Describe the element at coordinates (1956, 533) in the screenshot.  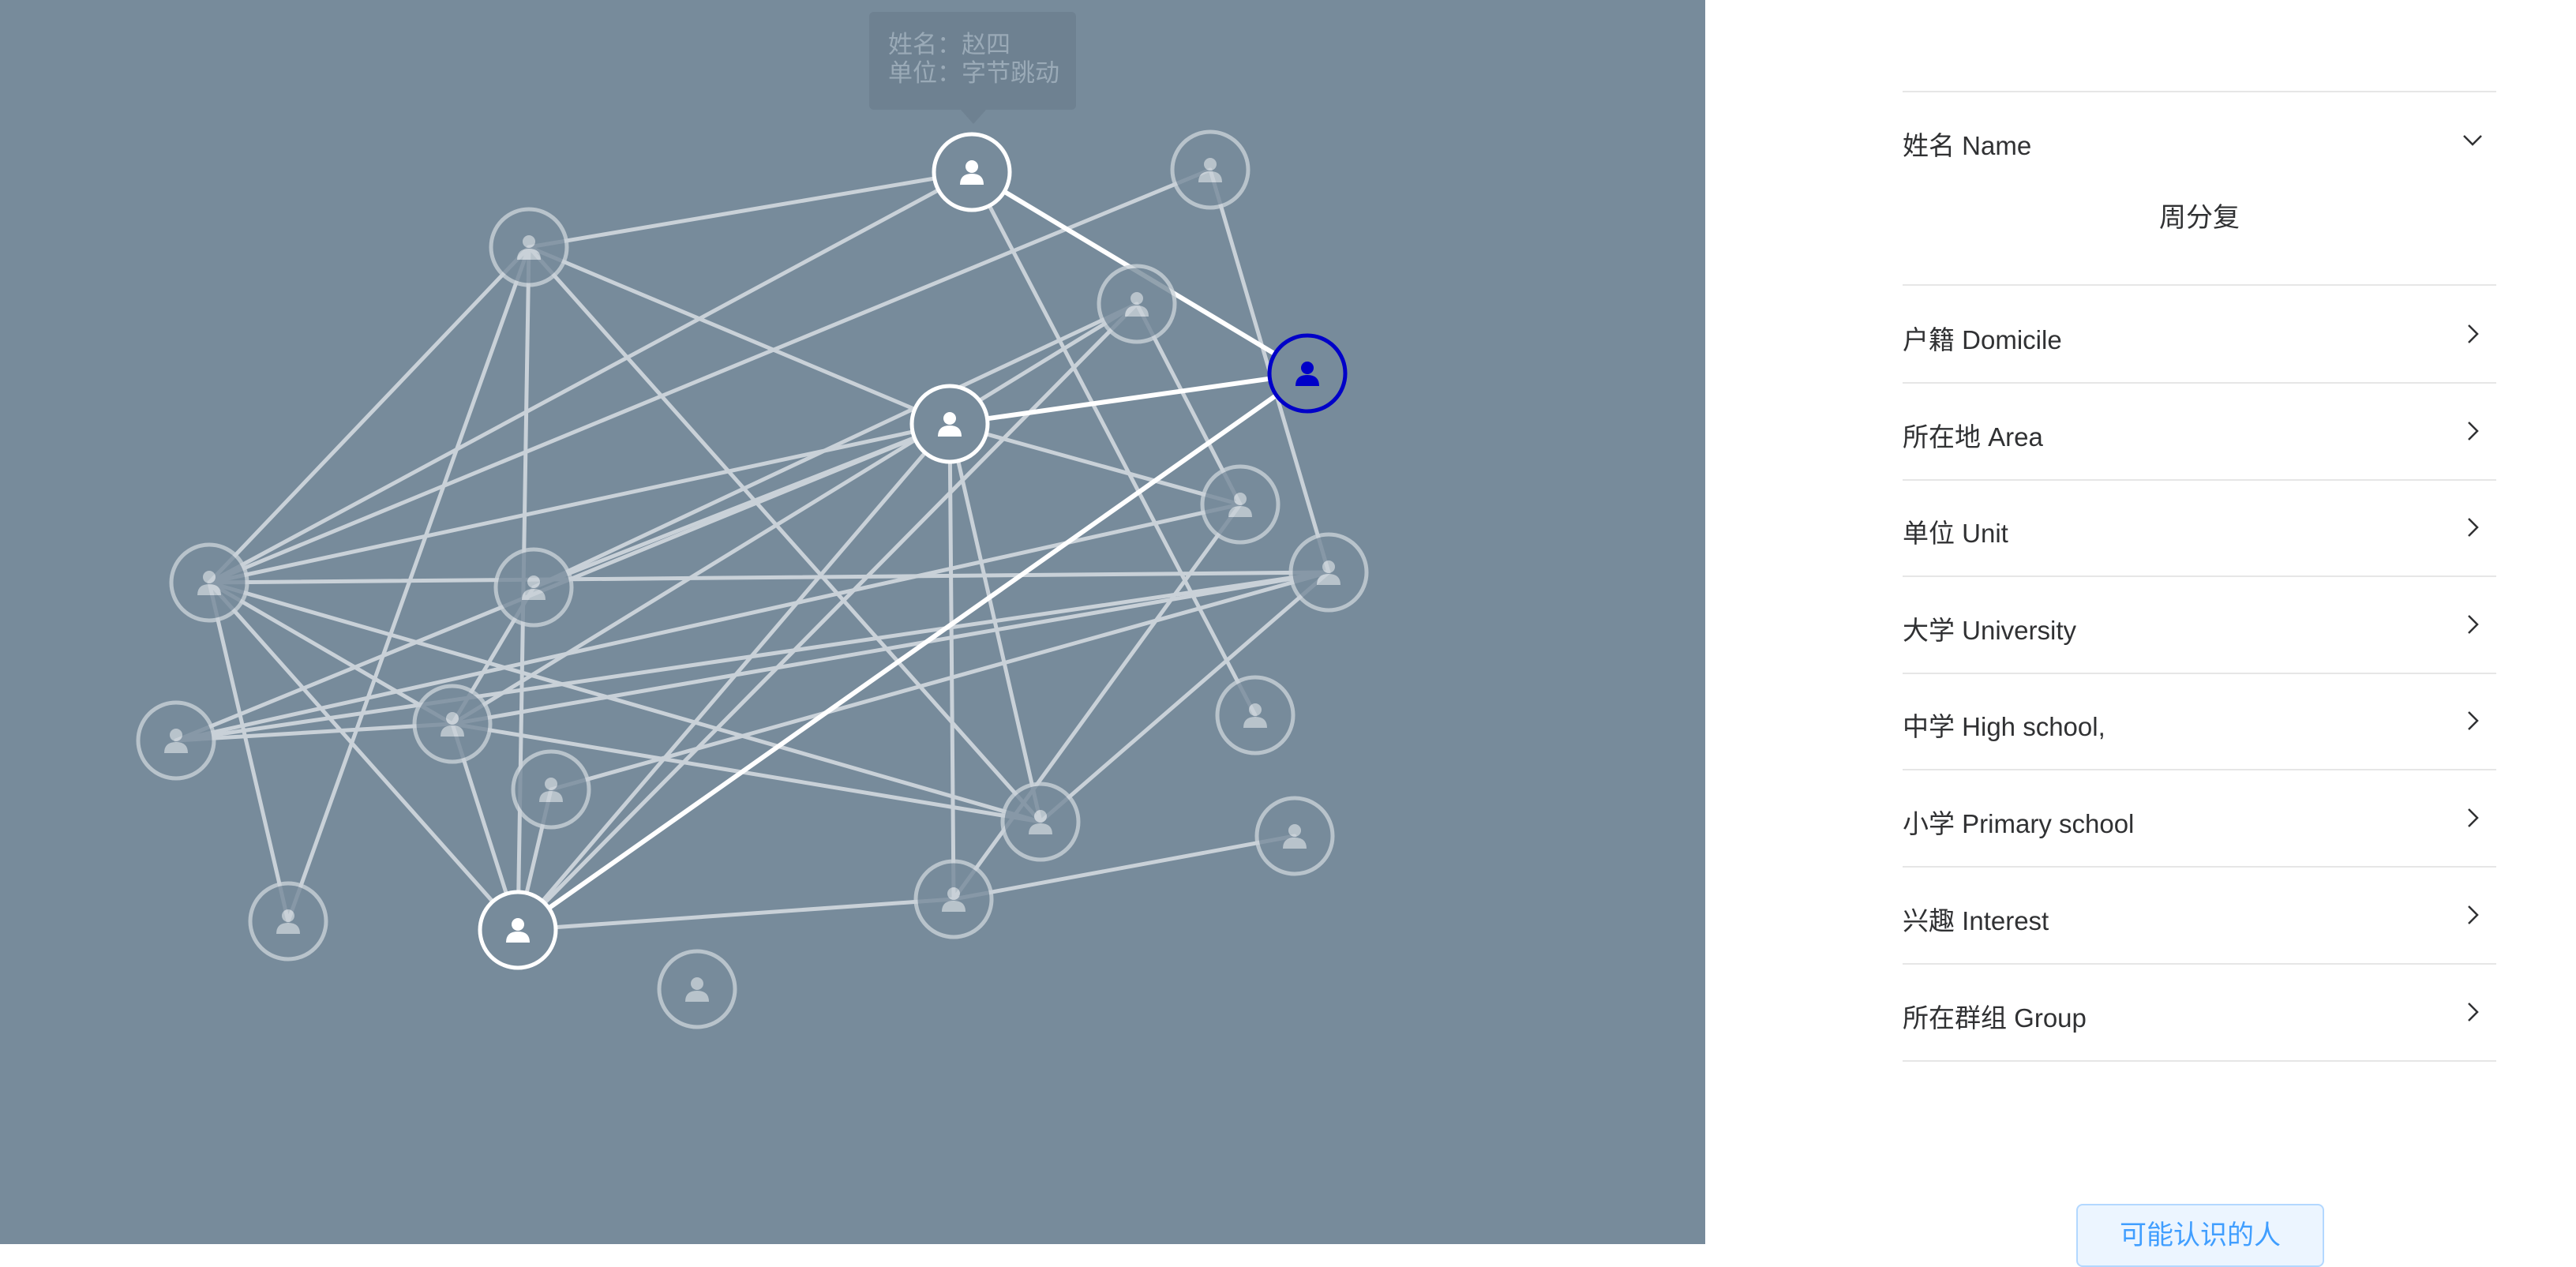
I see `section-unit-label: 单位 Unit` at that location.